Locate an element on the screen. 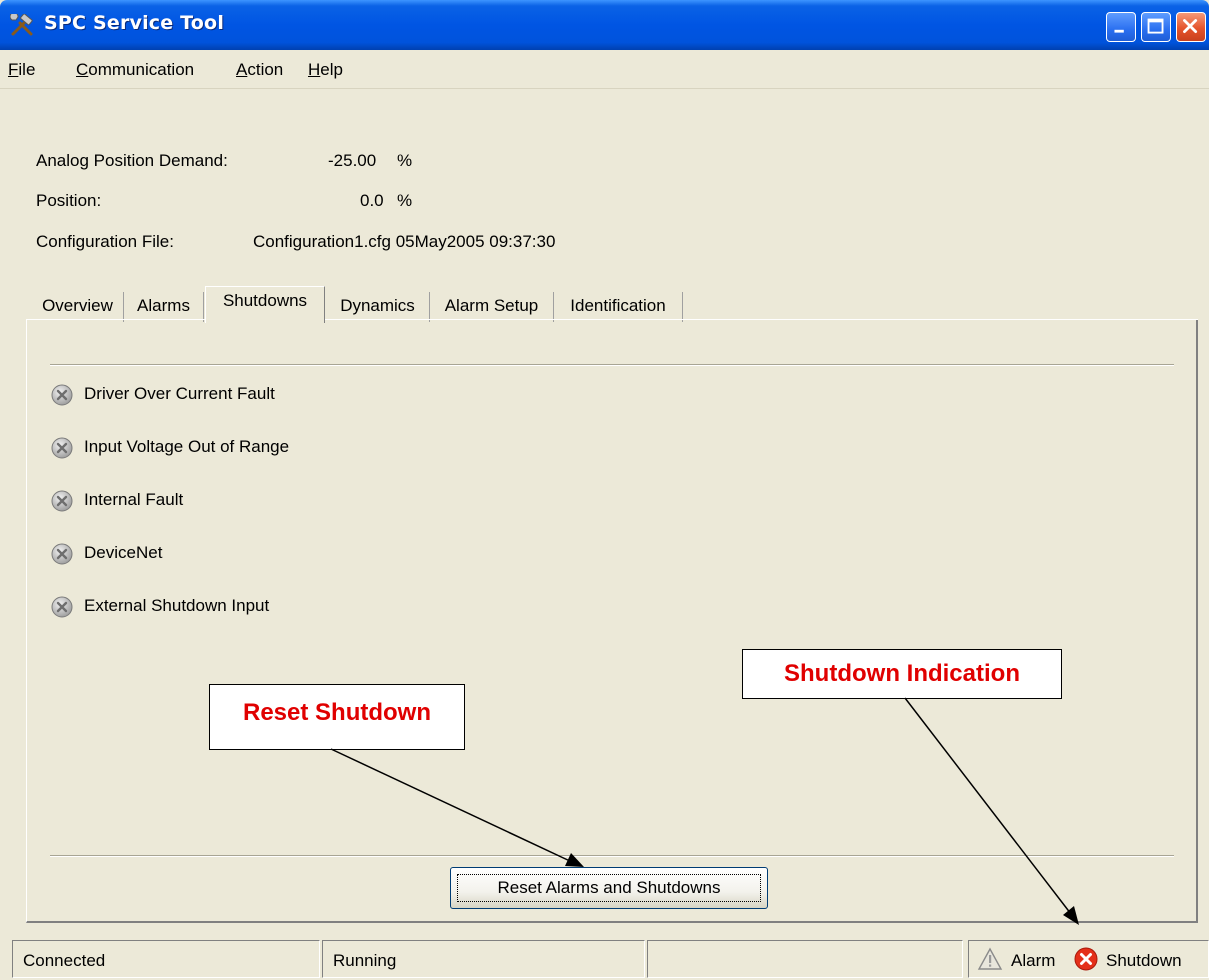  reset-alarms-shutdowns-button: Reset Alarms and Shutdowns is located at coordinates (609, 888).